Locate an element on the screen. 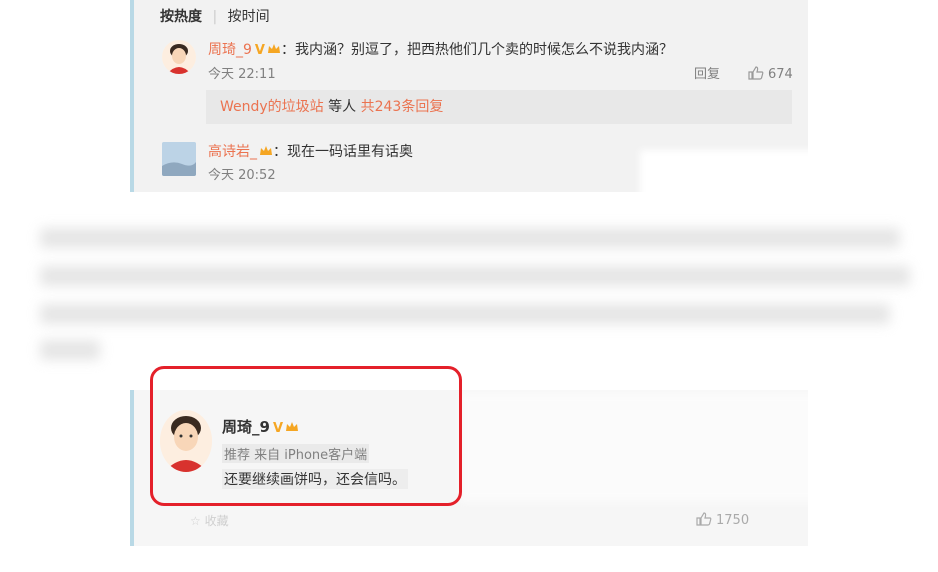 The width and height of the screenshot is (938, 572). reply-summary-user: Wendy的垃圾站 is located at coordinates (272, 107).